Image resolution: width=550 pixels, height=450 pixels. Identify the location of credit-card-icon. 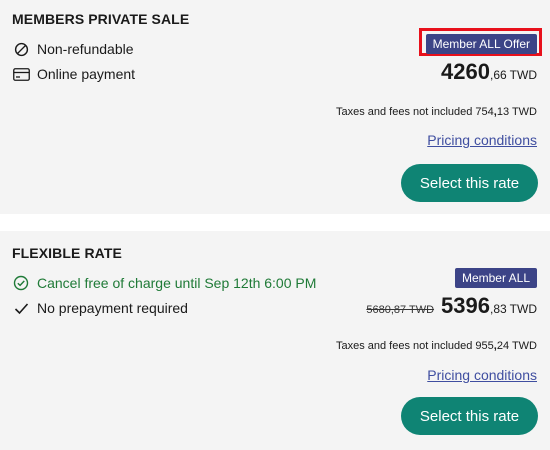
(21, 74).